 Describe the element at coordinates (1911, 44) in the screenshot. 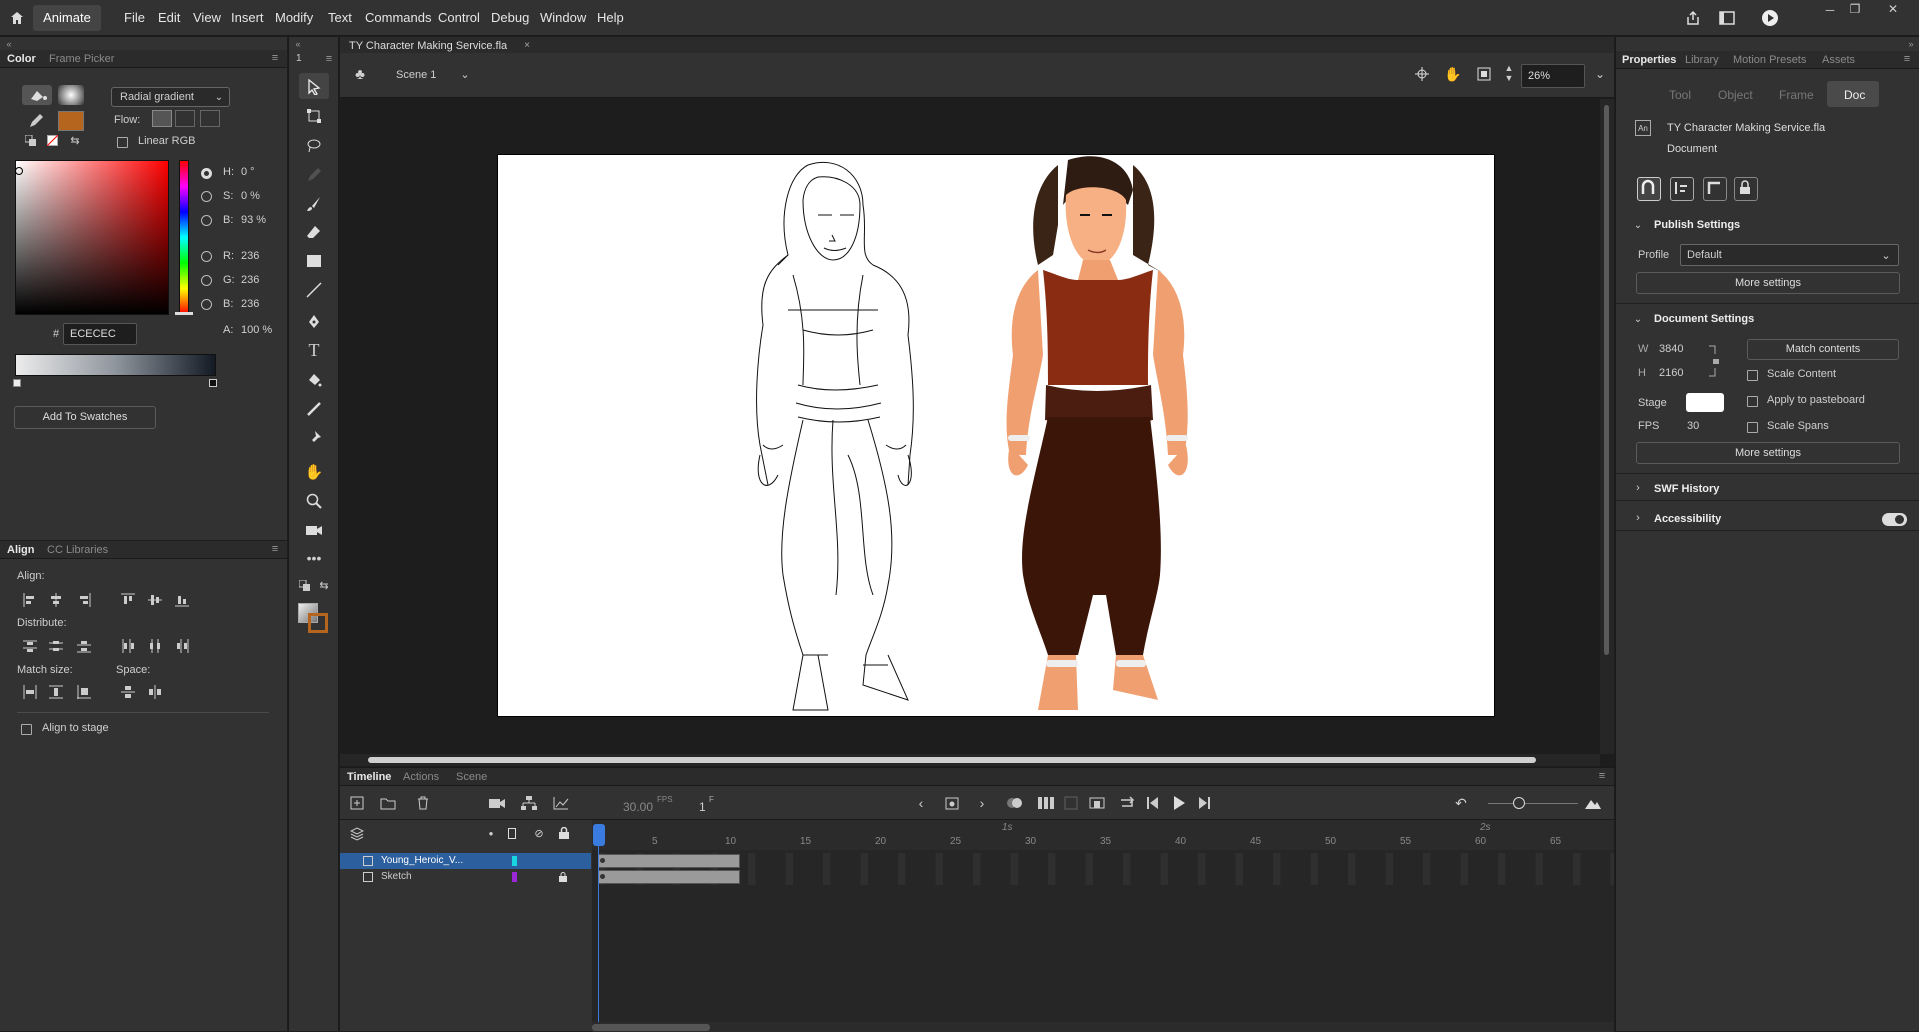

I see `collapse-icon: »` at that location.